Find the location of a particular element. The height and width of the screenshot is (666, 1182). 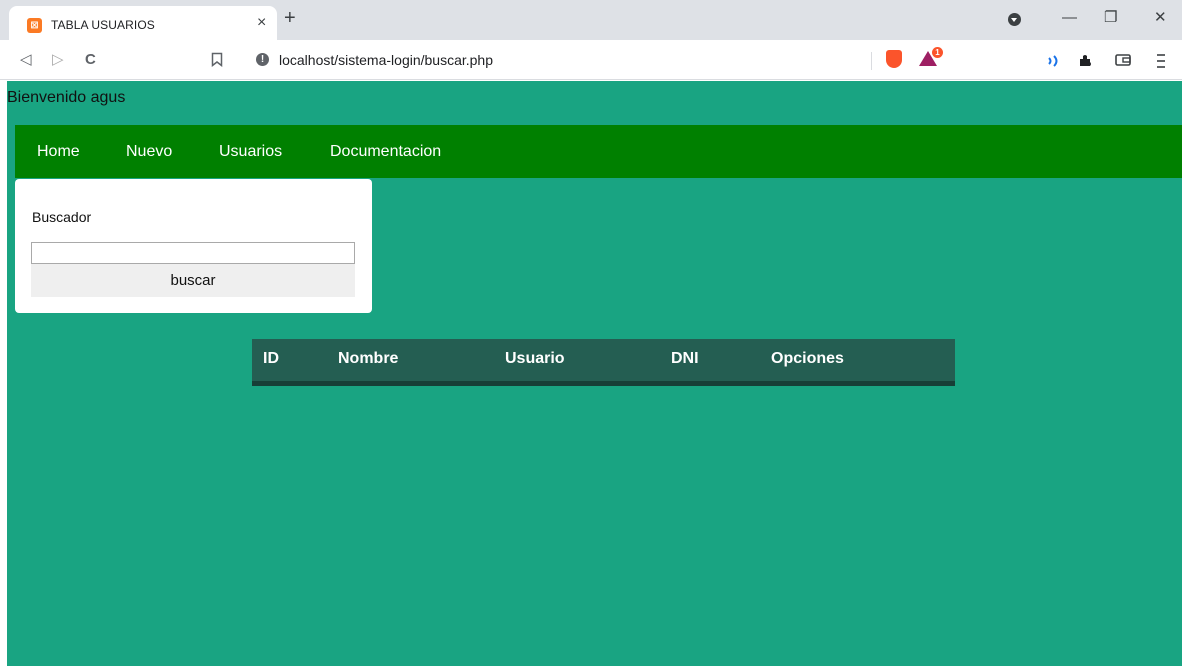

wallet-connect-icon is located at coordinates (1054, 61).